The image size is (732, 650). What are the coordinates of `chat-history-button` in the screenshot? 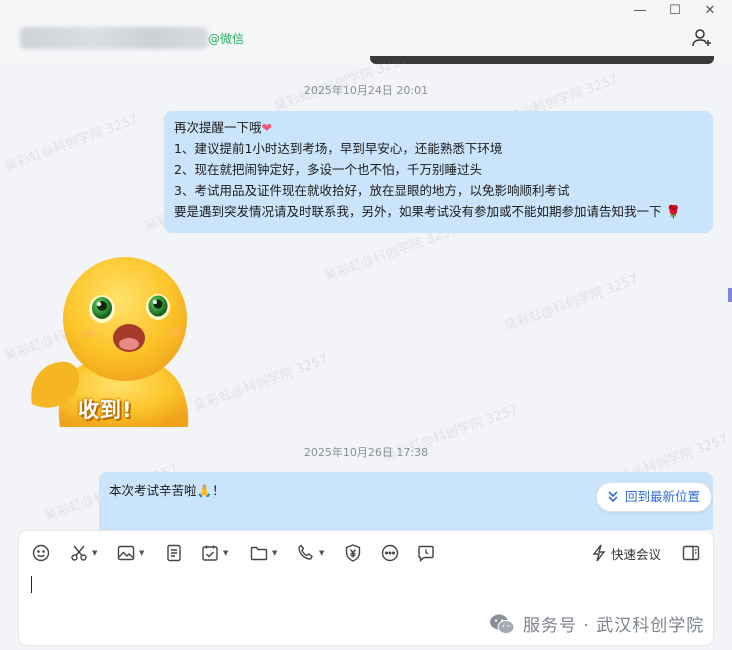 It's located at (426, 553).